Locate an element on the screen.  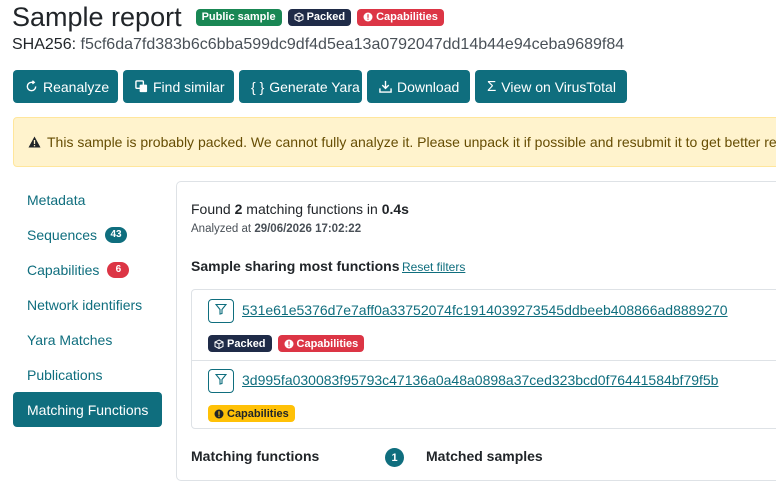
public-sample-badge-label: Public sample is located at coordinates (238, 17).